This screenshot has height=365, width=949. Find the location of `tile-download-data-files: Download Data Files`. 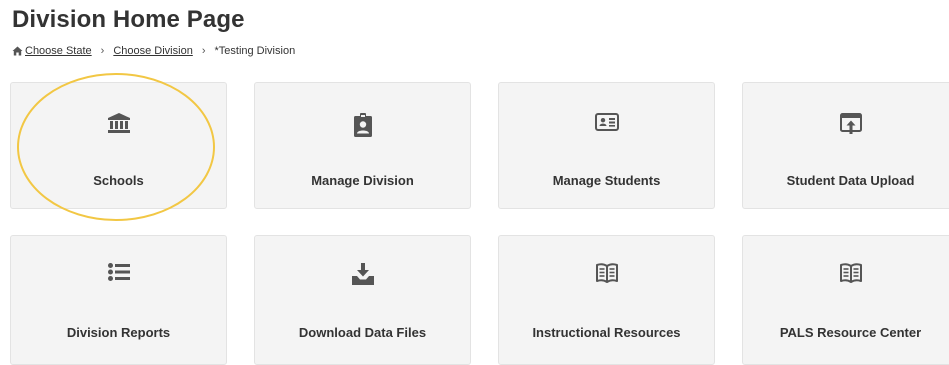

tile-download-data-files: Download Data Files is located at coordinates (362, 300).